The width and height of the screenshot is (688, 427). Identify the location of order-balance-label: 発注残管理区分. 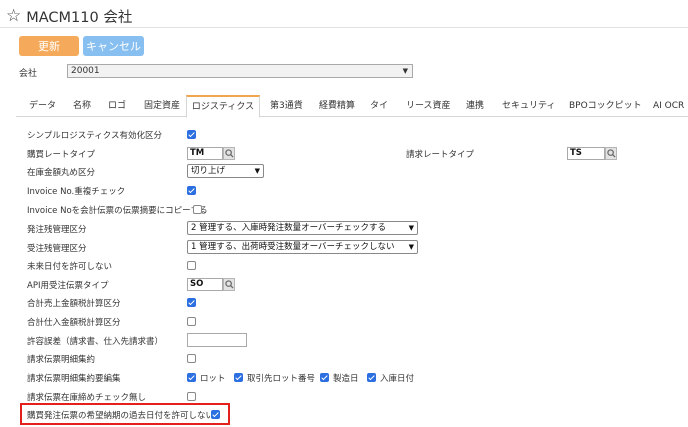
(57, 230).